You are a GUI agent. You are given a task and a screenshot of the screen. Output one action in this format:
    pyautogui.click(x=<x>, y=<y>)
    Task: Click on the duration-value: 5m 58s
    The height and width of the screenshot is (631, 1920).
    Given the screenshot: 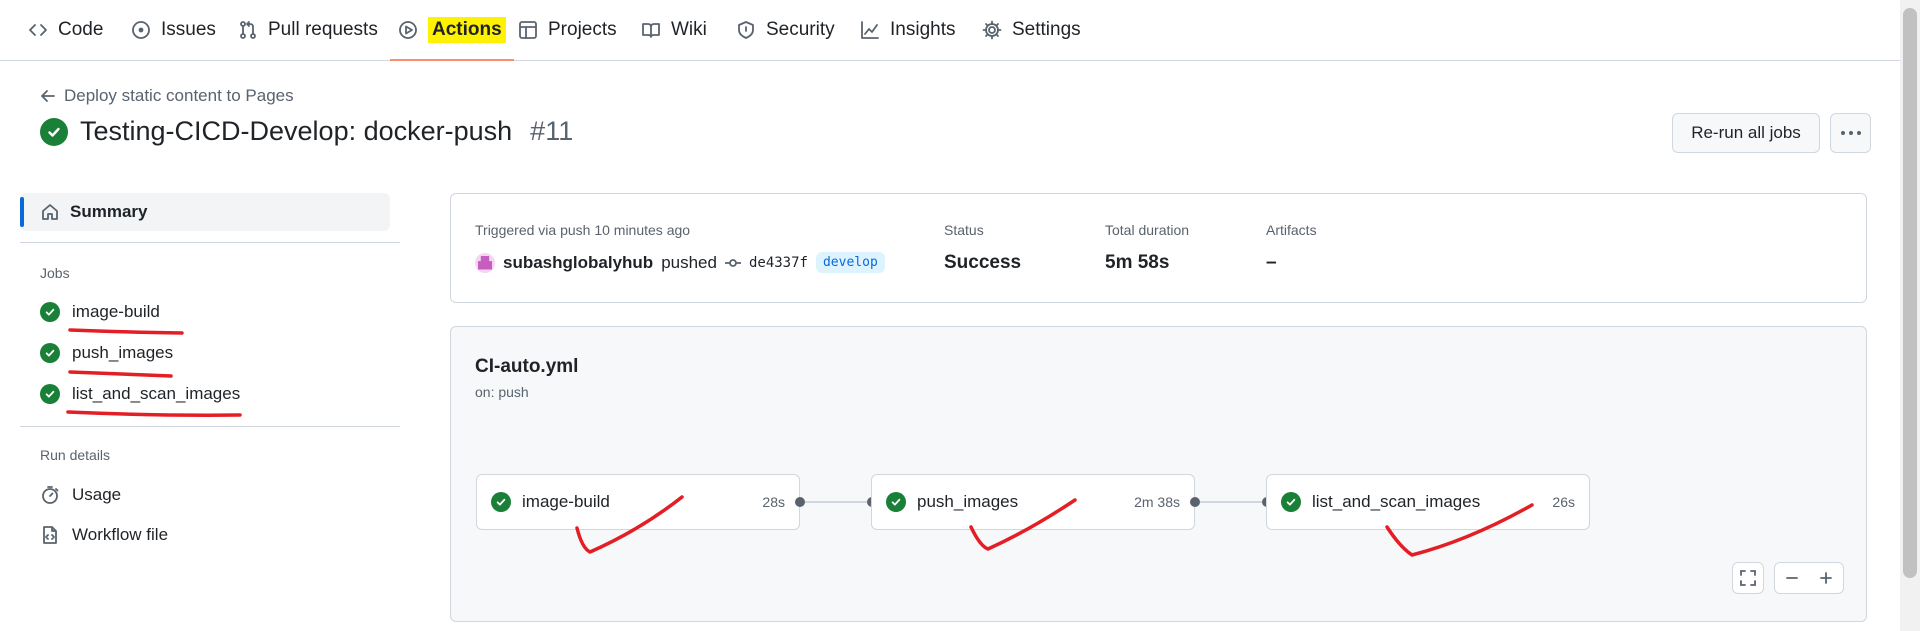 What is the action you would take?
    pyautogui.click(x=1137, y=262)
    